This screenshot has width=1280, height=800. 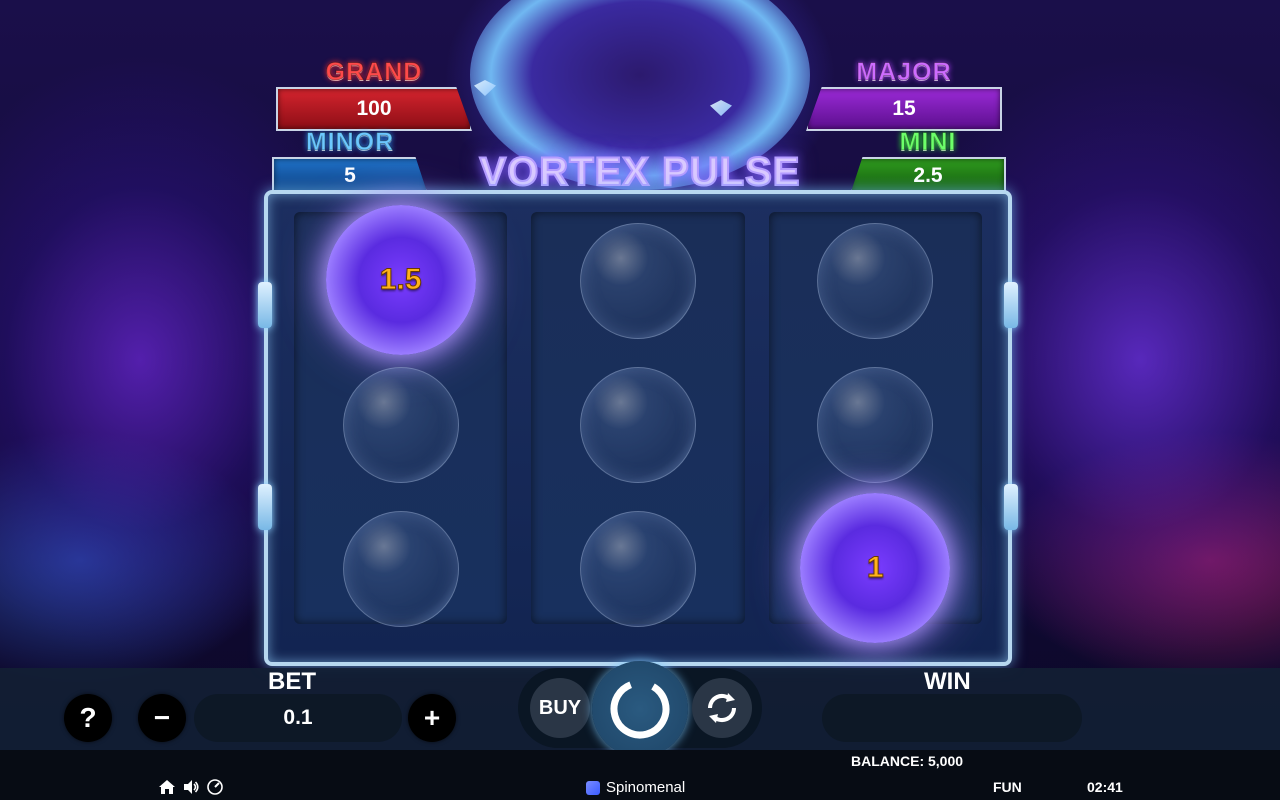 I want to click on jackpot-minor-label: MINOR, so click(x=350, y=142).